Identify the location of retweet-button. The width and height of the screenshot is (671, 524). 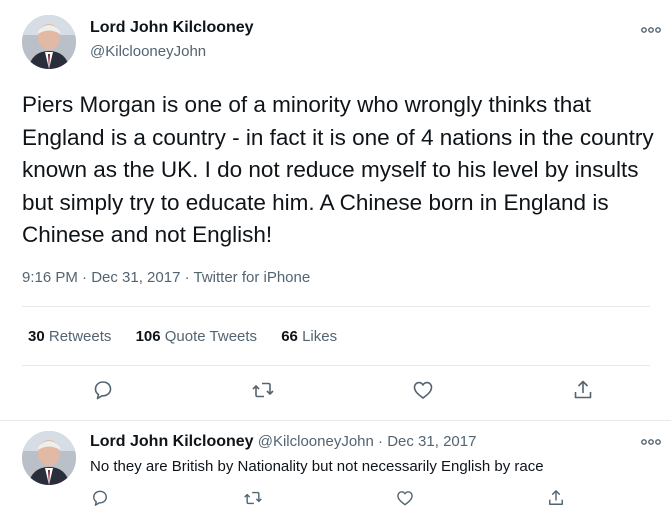
(263, 390).